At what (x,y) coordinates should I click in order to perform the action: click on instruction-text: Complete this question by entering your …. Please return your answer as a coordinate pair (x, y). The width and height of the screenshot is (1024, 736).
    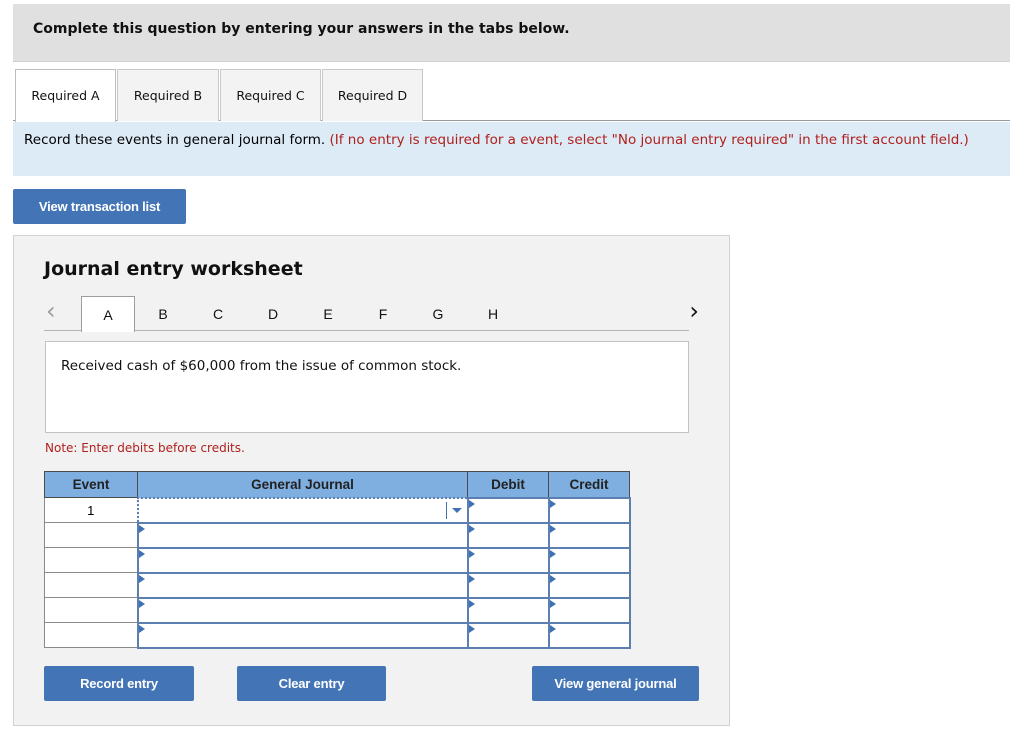
    Looking at the image, I should click on (301, 29).